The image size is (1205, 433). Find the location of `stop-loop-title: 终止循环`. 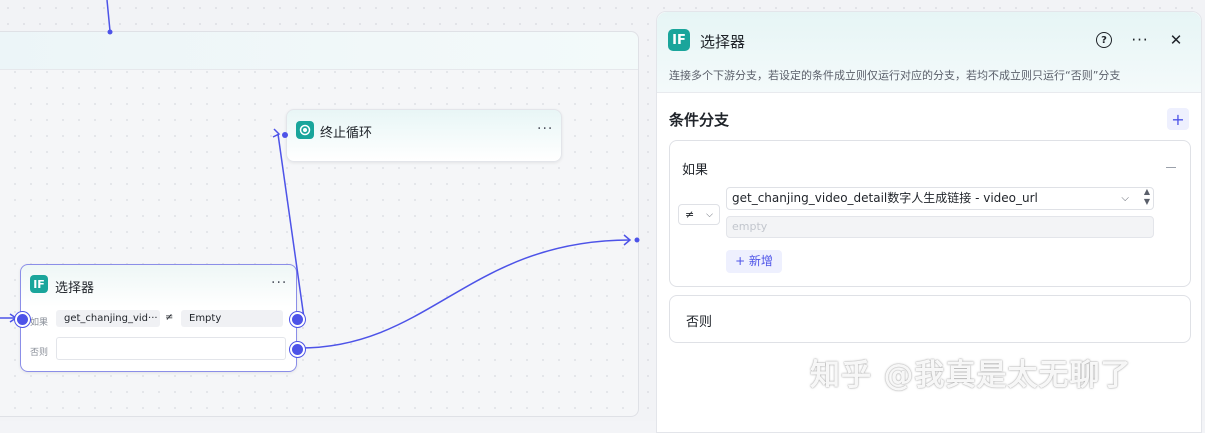

stop-loop-title: 终止循环 is located at coordinates (346, 133).